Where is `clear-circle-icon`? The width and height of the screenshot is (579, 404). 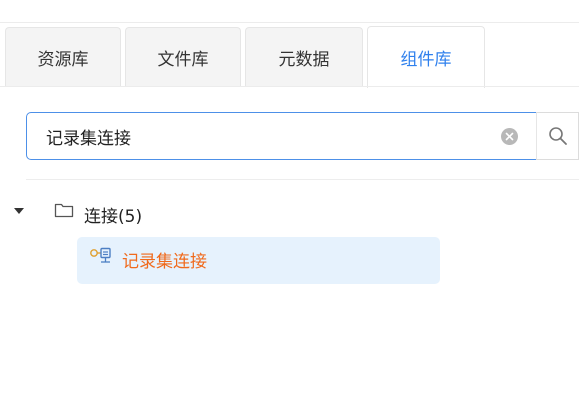
clear-circle-icon is located at coordinates (509, 136).